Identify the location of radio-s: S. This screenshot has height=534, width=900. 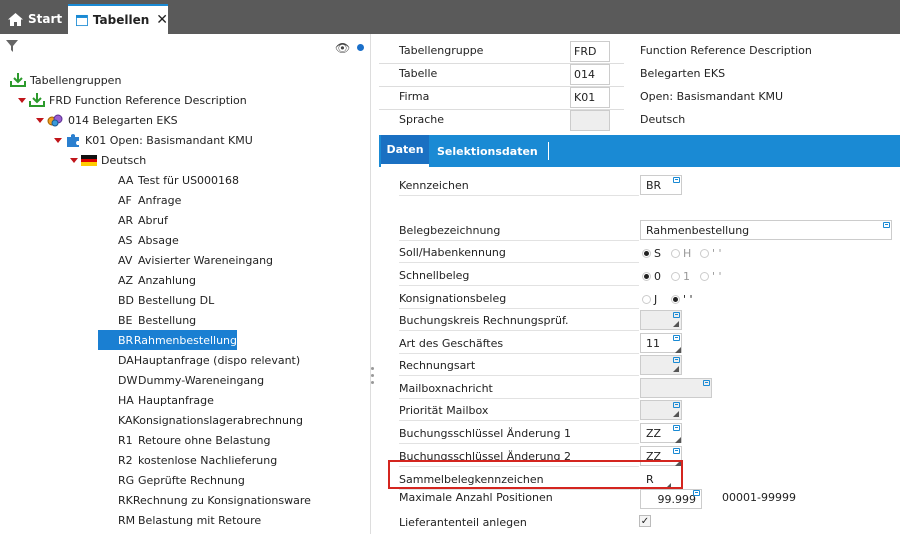
(651, 253).